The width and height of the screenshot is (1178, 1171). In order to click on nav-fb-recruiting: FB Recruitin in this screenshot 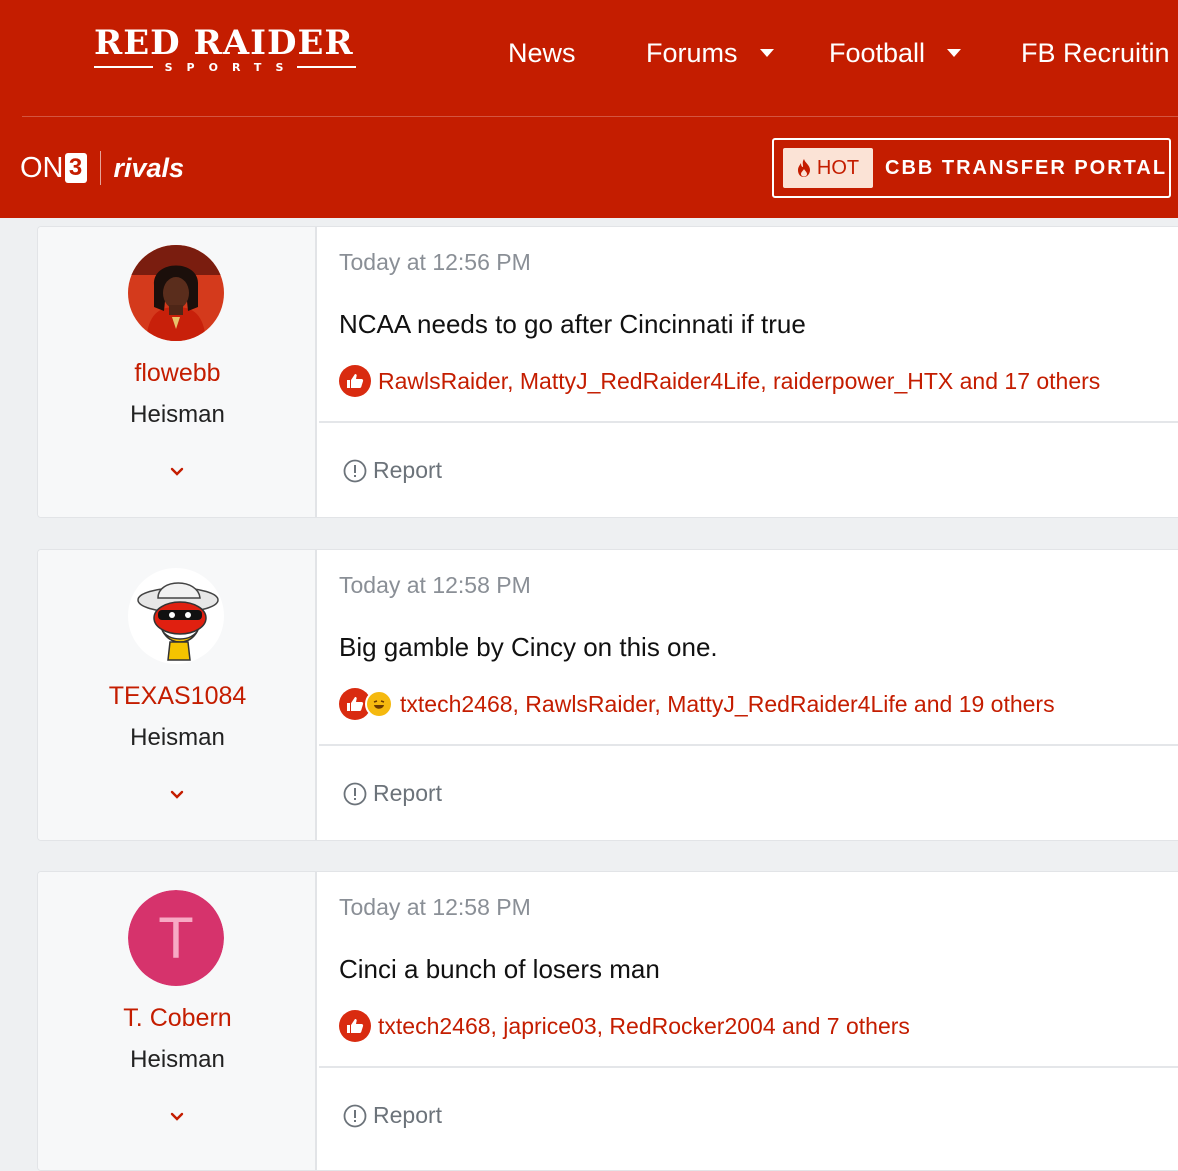, I will do `click(1095, 53)`.